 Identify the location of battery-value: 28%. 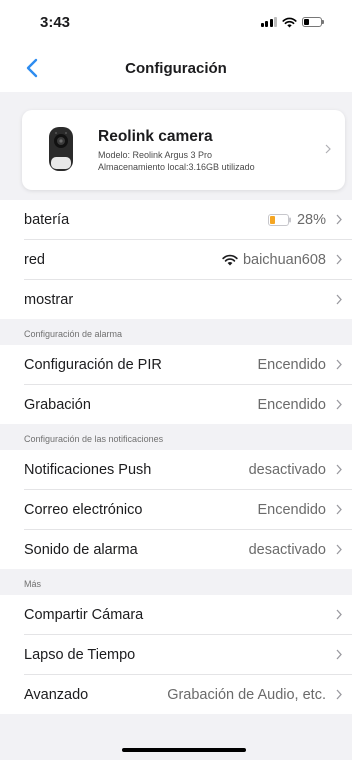
(311, 219).